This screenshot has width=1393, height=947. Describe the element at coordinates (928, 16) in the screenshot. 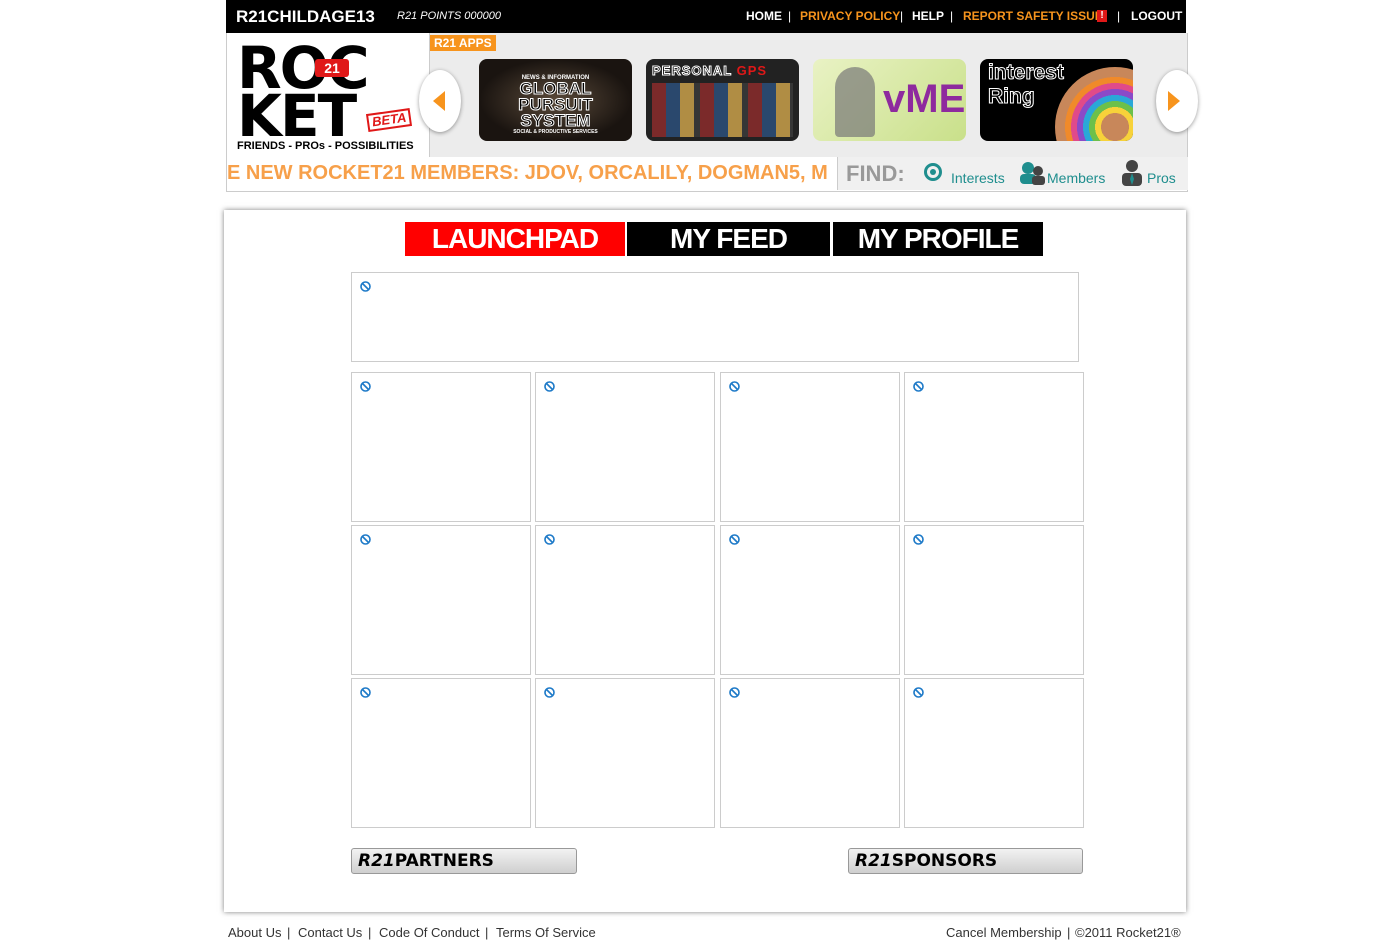

I see `nav-help-link: HELP` at that location.